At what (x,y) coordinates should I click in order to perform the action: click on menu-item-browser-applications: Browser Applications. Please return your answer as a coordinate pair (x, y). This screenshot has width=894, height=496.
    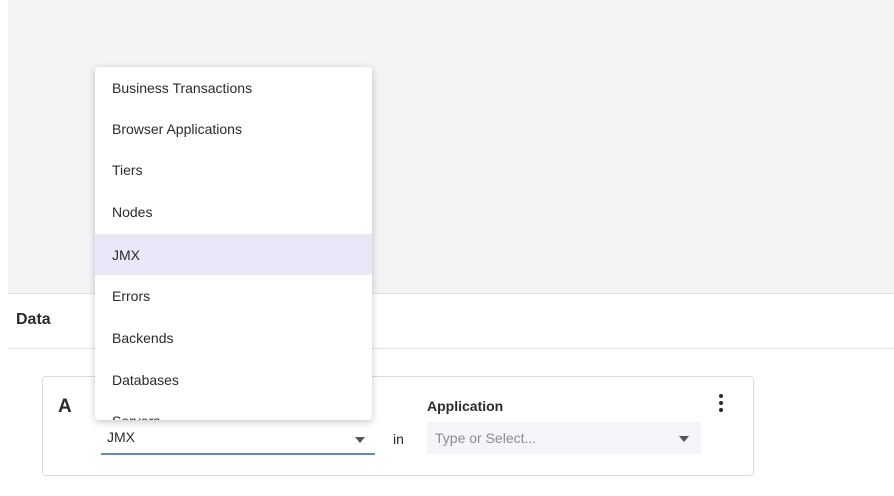
    Looking at the image, I should click on (233, 128).